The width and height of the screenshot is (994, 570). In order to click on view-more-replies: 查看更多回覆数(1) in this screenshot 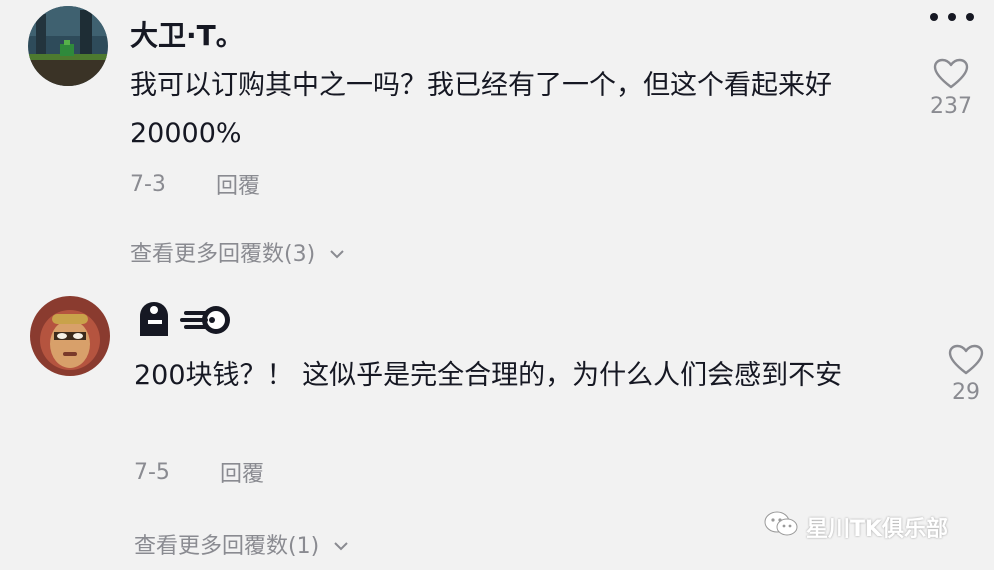, I will do `click(241, 544)`.